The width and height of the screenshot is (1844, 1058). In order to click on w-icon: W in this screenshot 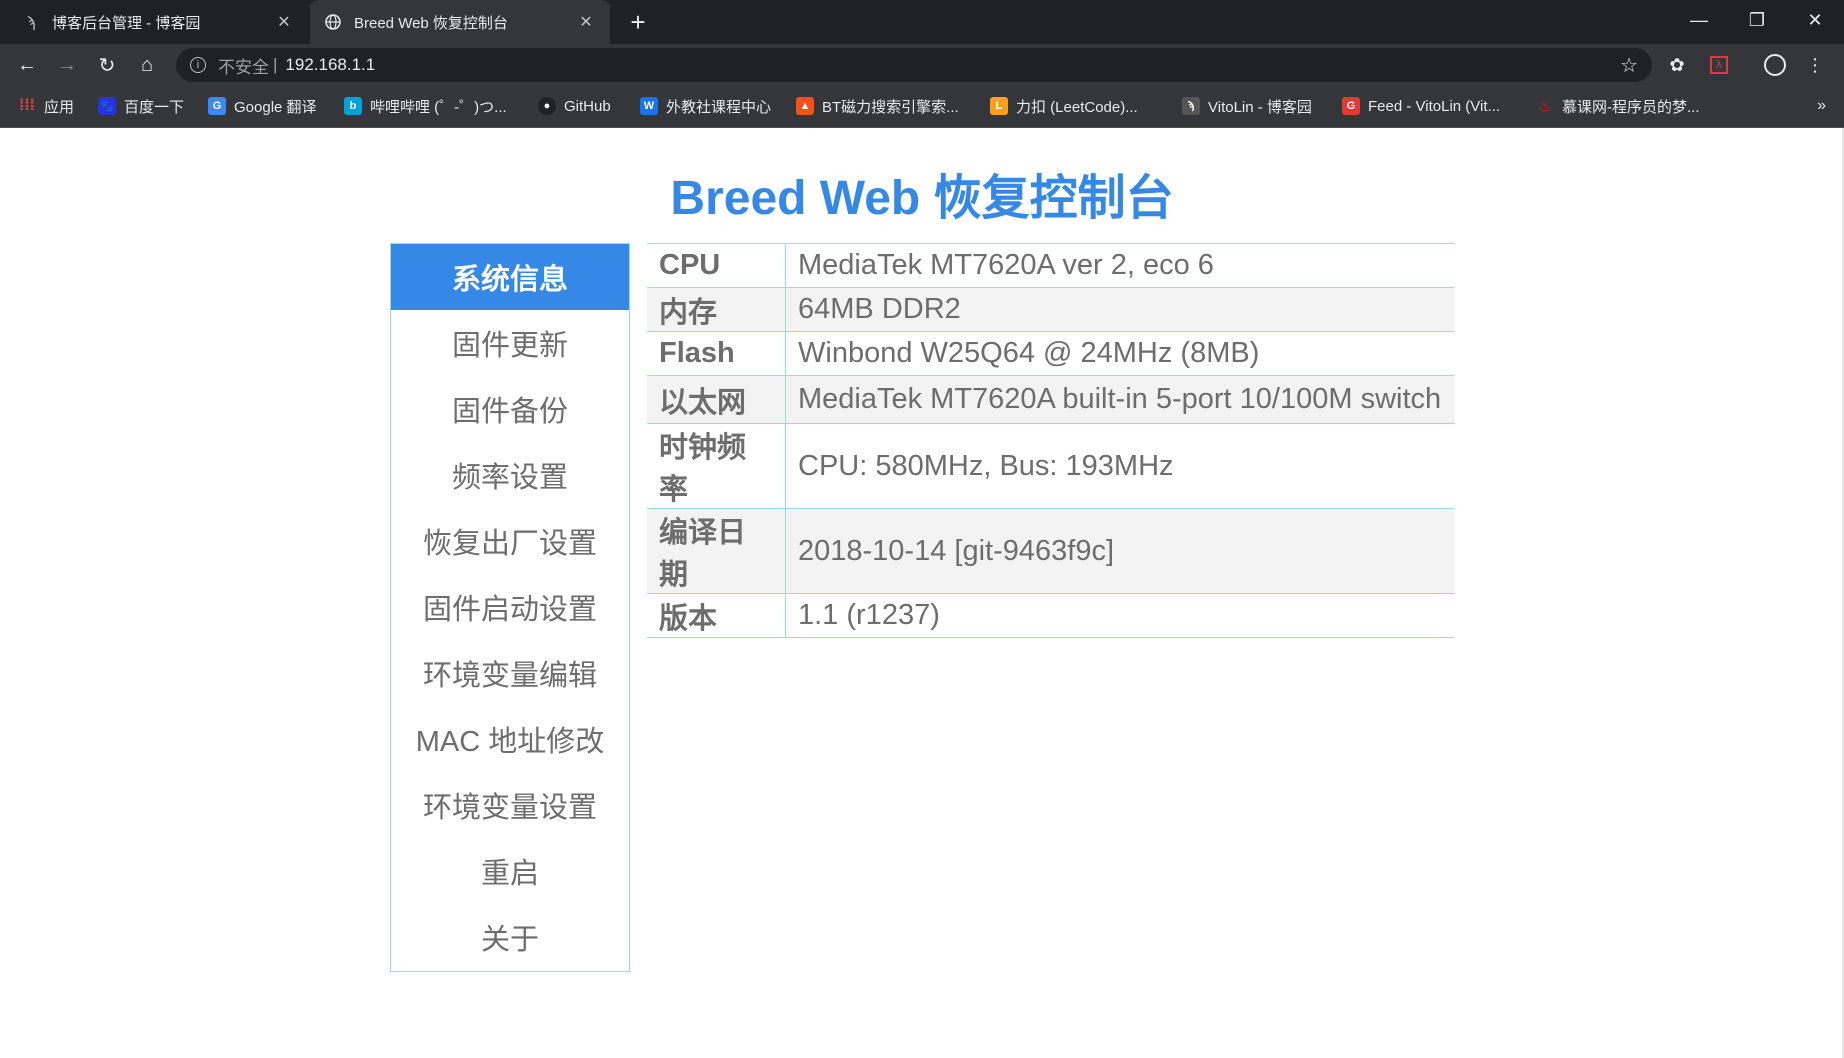, I will do `click(649, 106)`.